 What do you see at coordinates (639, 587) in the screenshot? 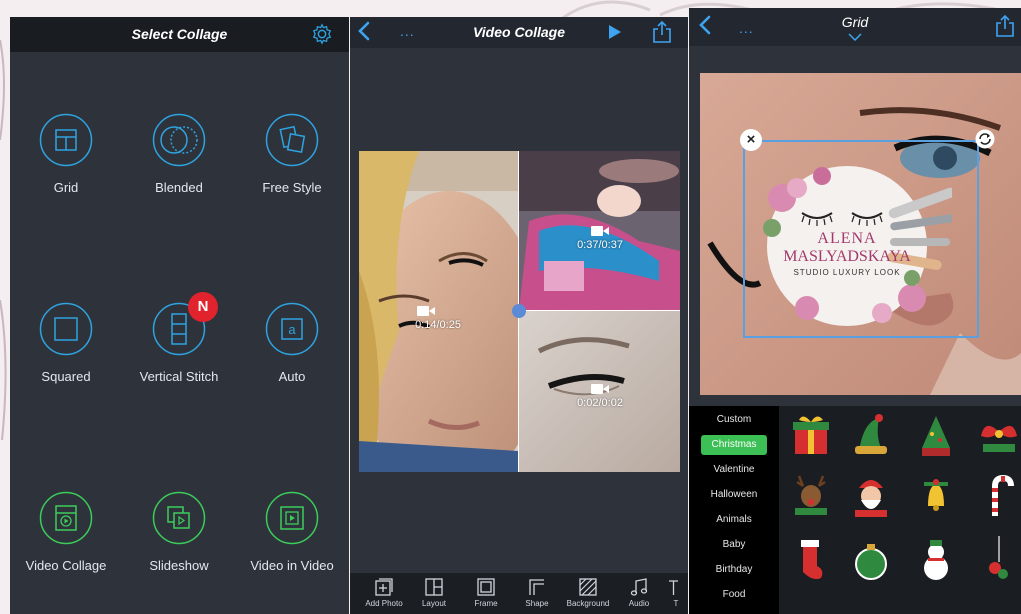
I see `music-note-icon` at bounding box center [639, 587].